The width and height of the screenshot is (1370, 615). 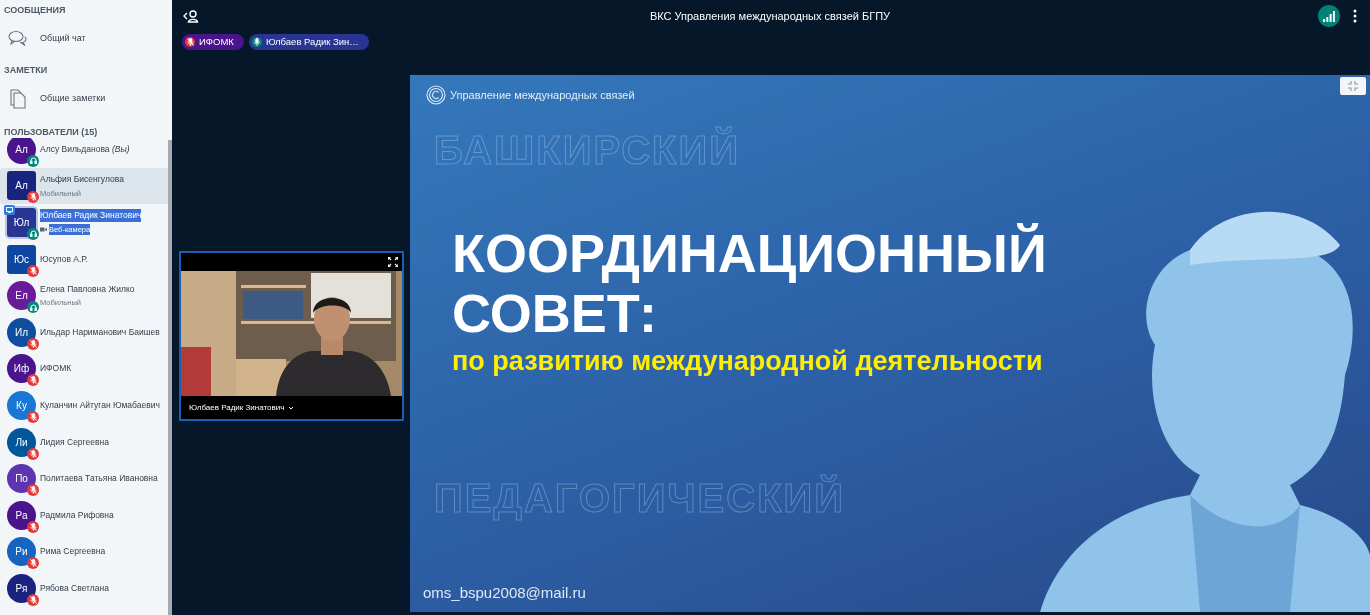 I want to click on user-avatar: Ел, so click(x=21, y=296).